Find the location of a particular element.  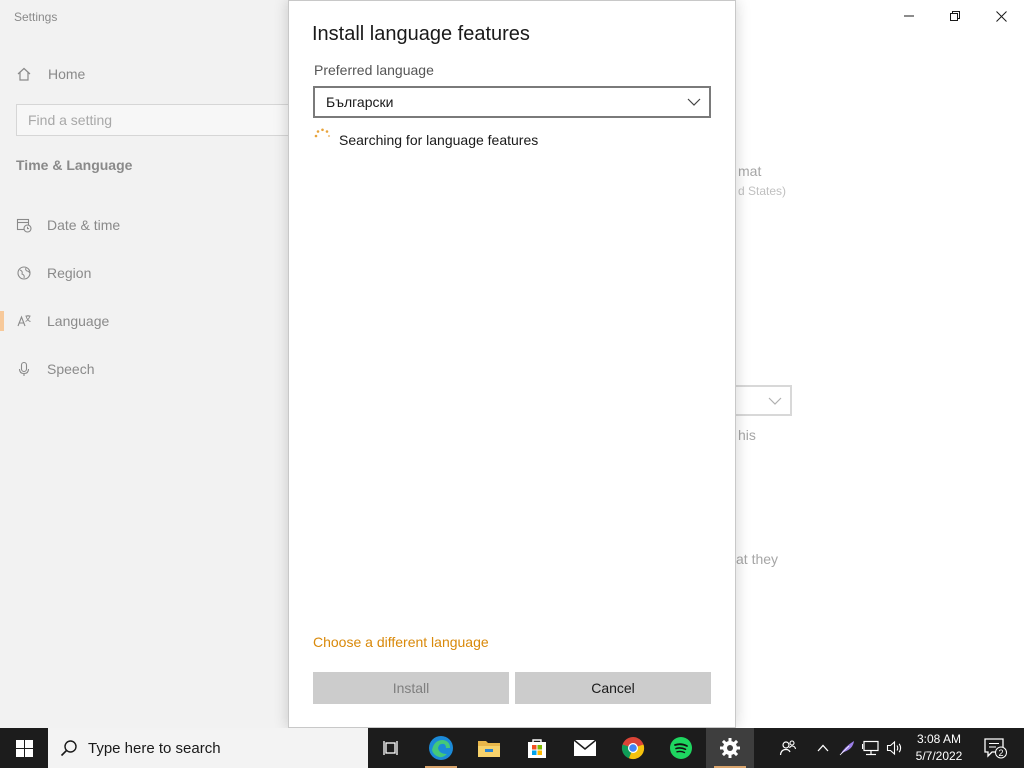

search-status: Searching for language features is located at coordinates (426, 139).